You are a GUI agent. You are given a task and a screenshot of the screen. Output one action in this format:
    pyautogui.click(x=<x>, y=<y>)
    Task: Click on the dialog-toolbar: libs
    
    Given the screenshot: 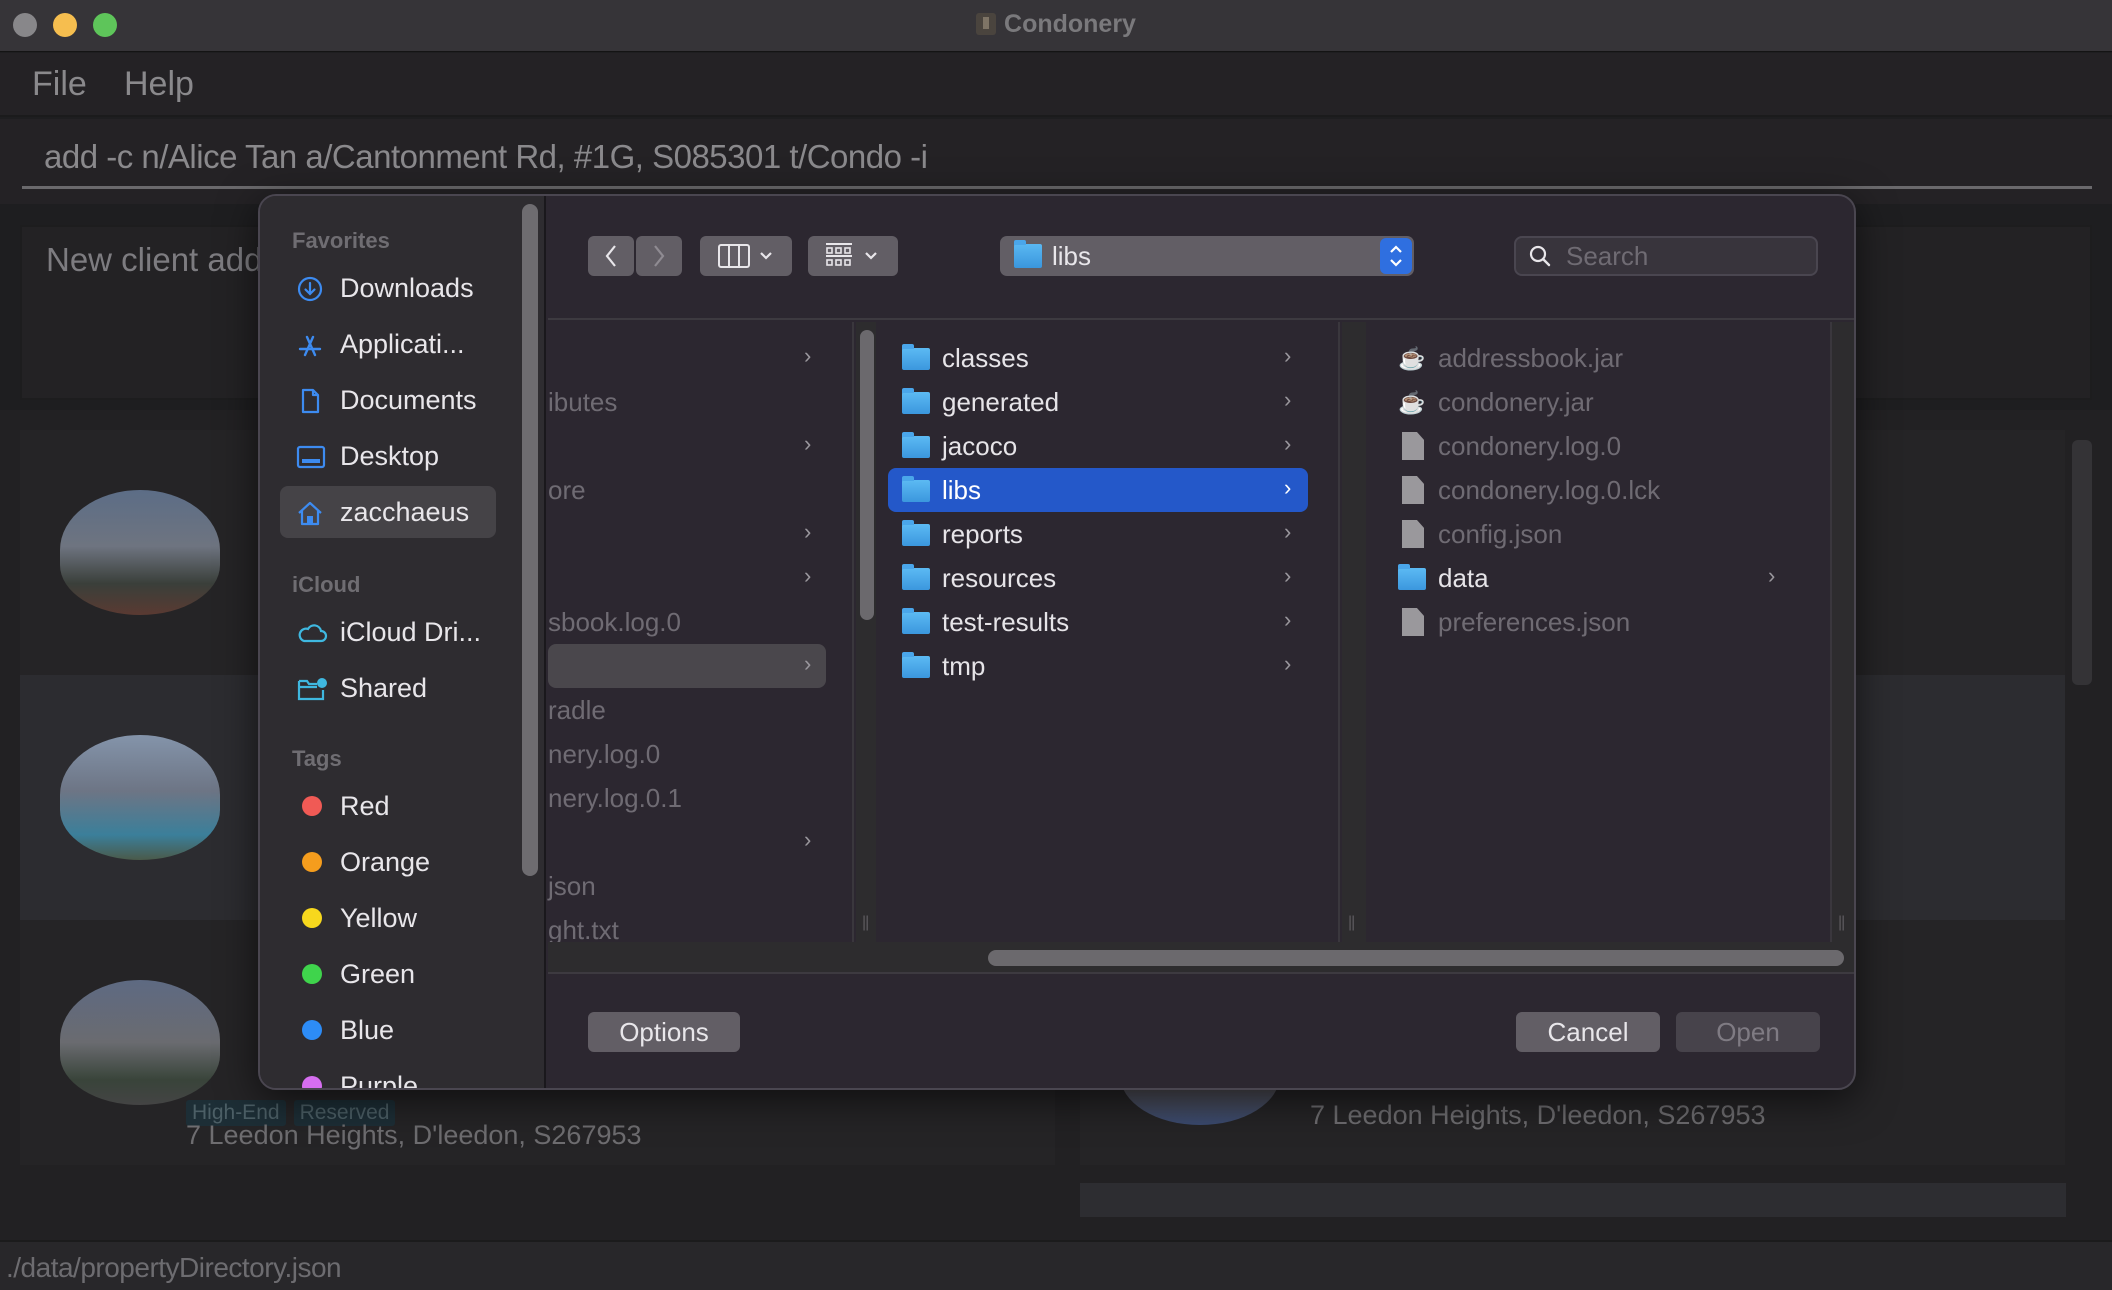 What is the action you would take?
    pyautogui.click(x=1201, y=258)
    